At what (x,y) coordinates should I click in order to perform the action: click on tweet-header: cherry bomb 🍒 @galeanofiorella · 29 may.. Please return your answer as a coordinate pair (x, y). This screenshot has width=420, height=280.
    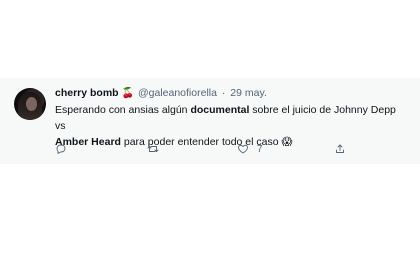
    Looking at the image, I should click on (161, 93).